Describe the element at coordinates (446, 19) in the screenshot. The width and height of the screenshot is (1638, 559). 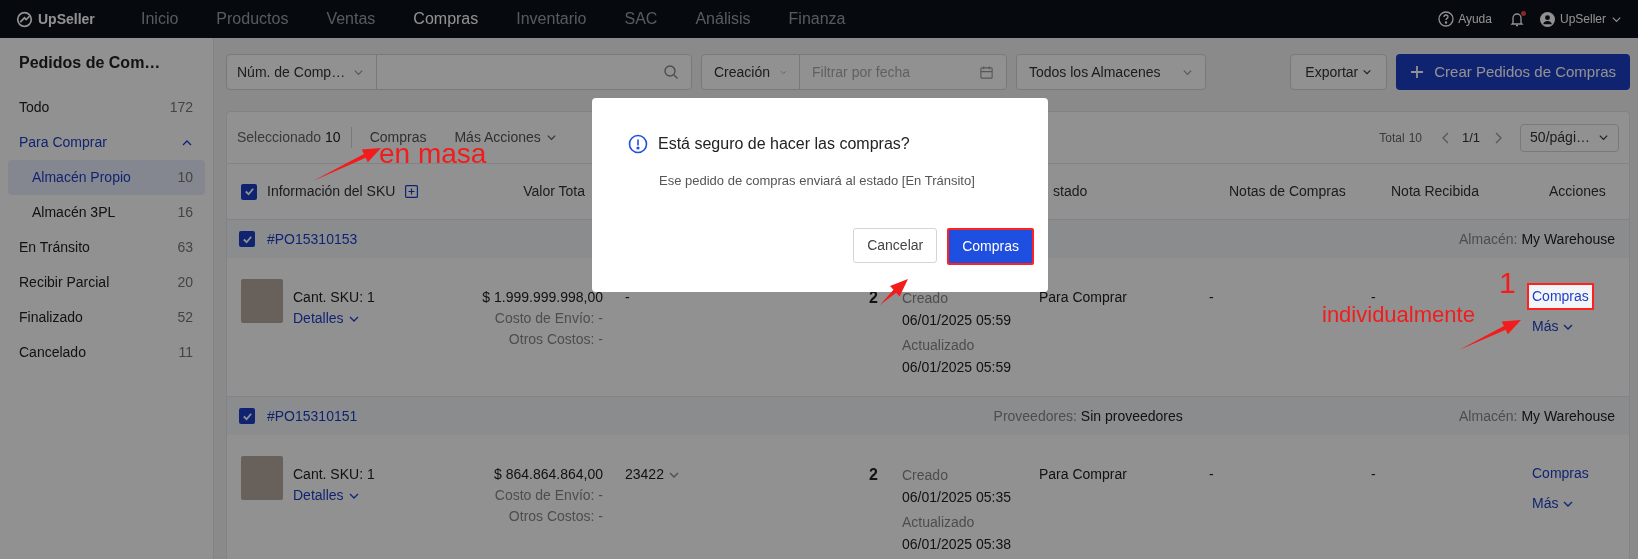
I see `nav-tab: Compras` at that location.